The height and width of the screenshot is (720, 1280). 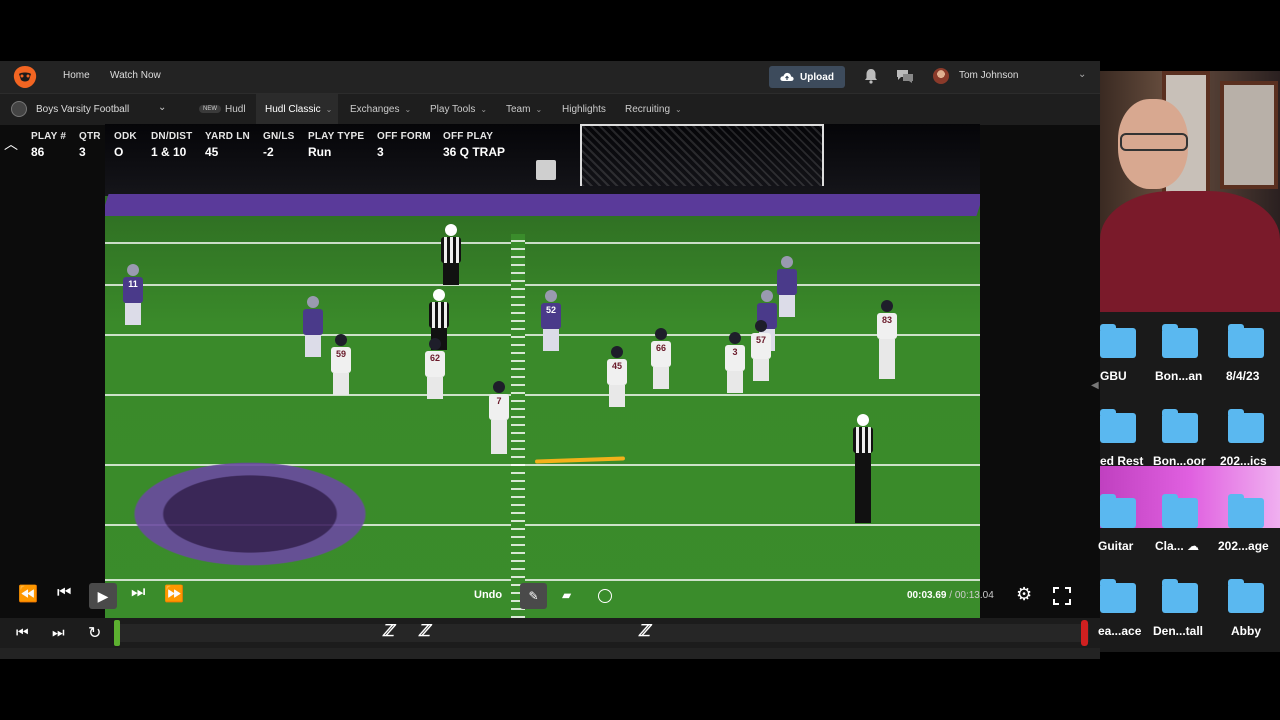 What do you see at coordinates (227, 145) in the screenshot?
I see `stat-yard-line: YARD LN 45` at bounding box center [227, 145].